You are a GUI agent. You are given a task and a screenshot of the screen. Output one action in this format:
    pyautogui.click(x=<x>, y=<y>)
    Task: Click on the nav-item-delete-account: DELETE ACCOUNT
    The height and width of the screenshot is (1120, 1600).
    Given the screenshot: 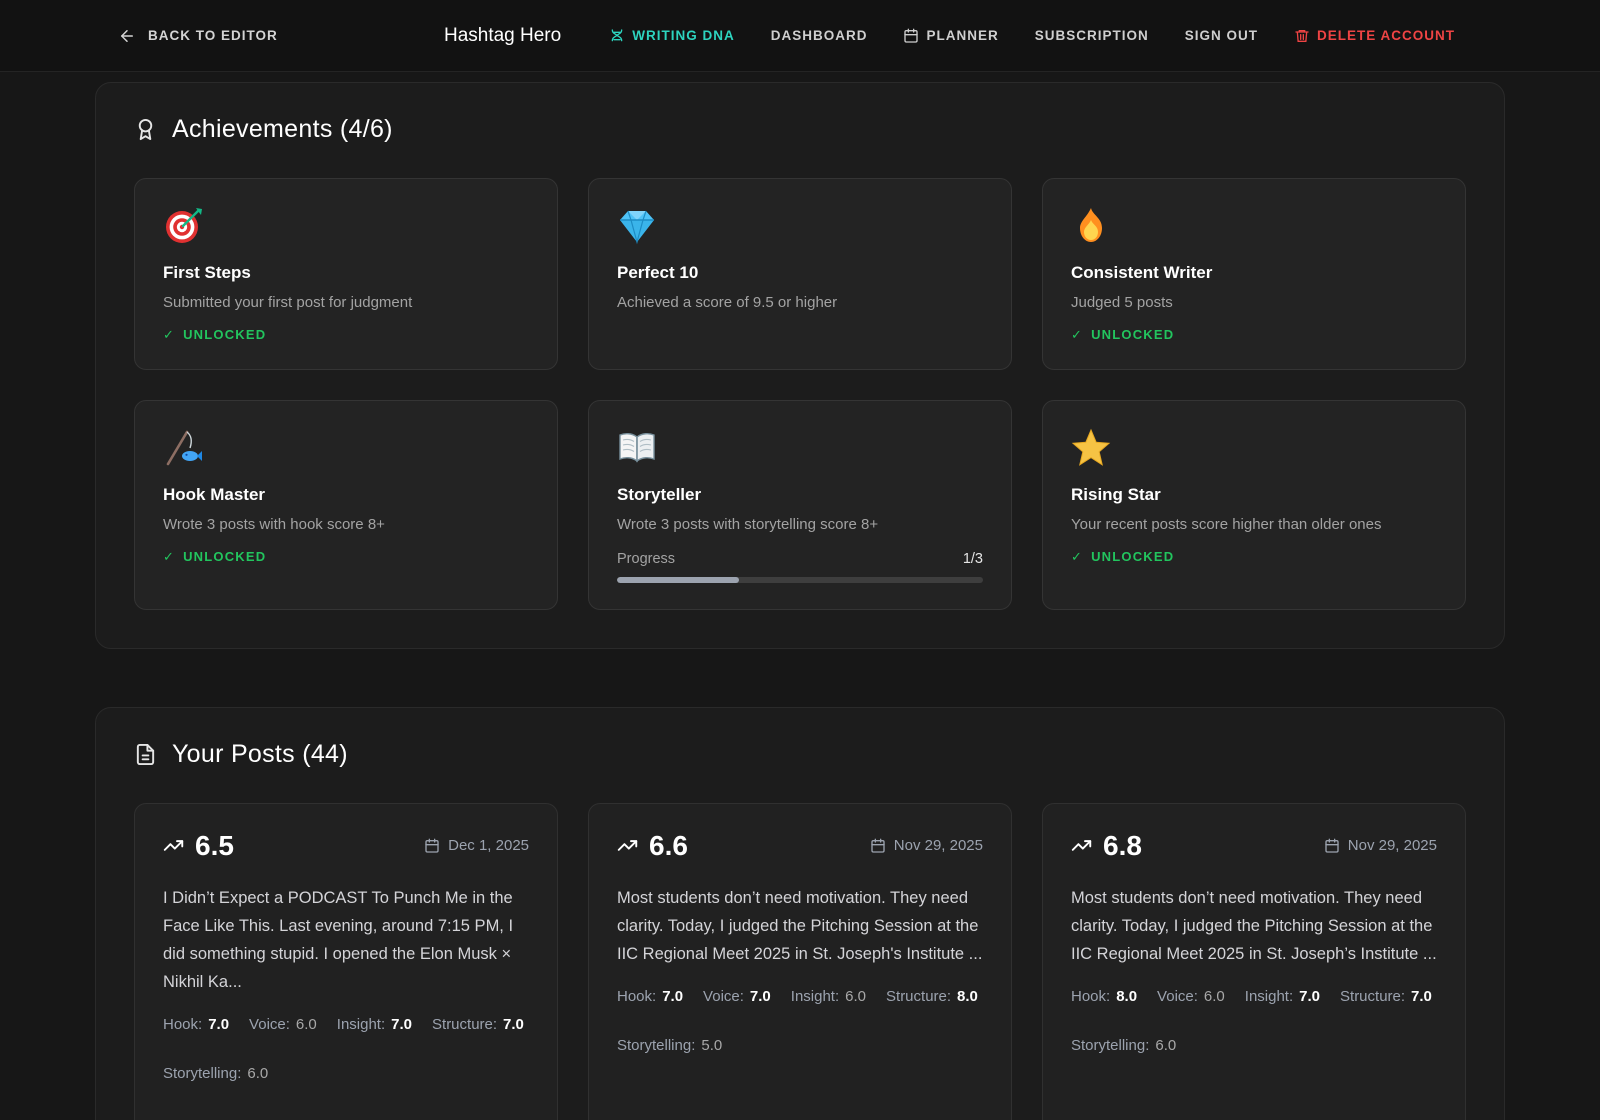 What is the action you would take?
    pyautogui.click(x=1374, y=36)
    